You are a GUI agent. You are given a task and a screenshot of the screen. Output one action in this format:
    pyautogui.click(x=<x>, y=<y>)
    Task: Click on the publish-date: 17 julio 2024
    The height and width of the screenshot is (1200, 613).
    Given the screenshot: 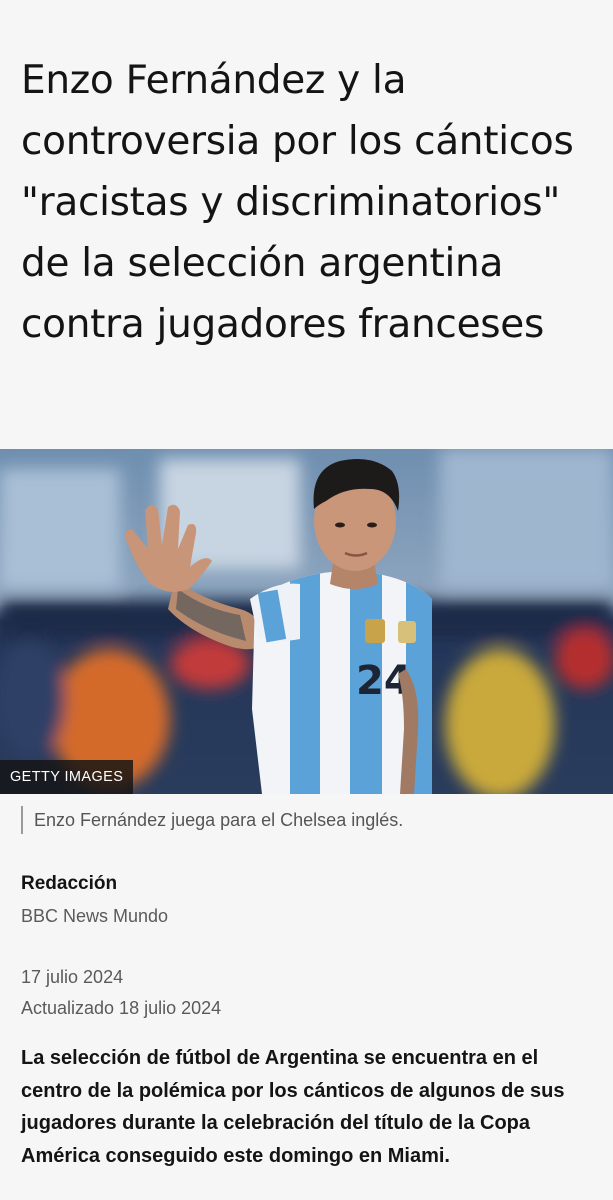 What is the action you would take?
    pyautogui.click(x=72, y=977)
    